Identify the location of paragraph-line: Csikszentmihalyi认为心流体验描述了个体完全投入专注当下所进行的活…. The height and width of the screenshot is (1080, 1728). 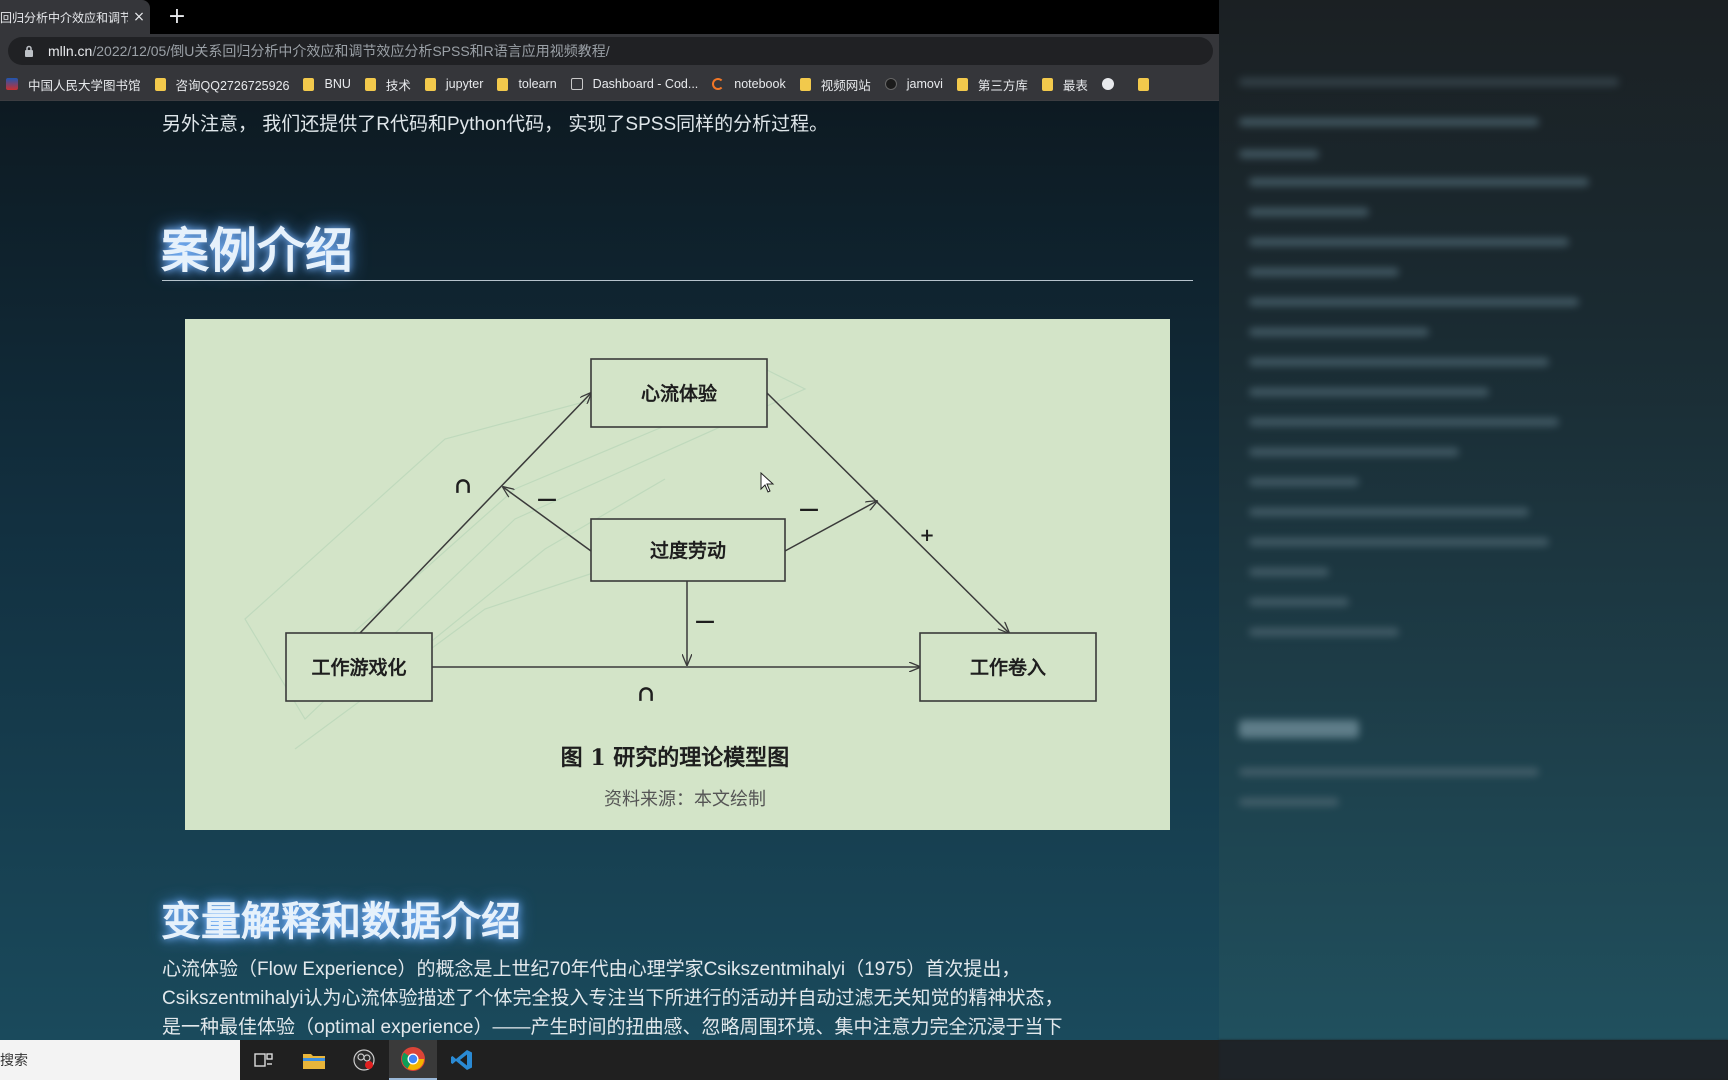
(613, 998).